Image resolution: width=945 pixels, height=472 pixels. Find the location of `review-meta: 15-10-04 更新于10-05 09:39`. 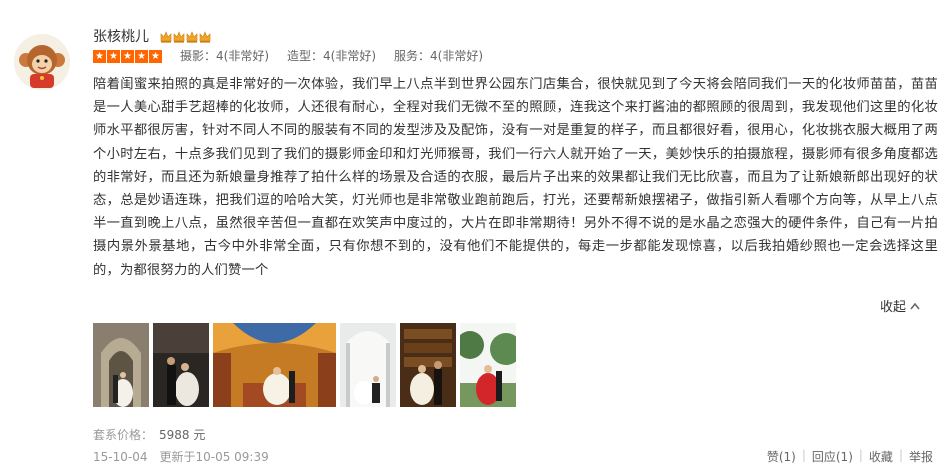

review-meta: 15-10-04 更新于10-05 09:39 is located at coordinates (181, 456).